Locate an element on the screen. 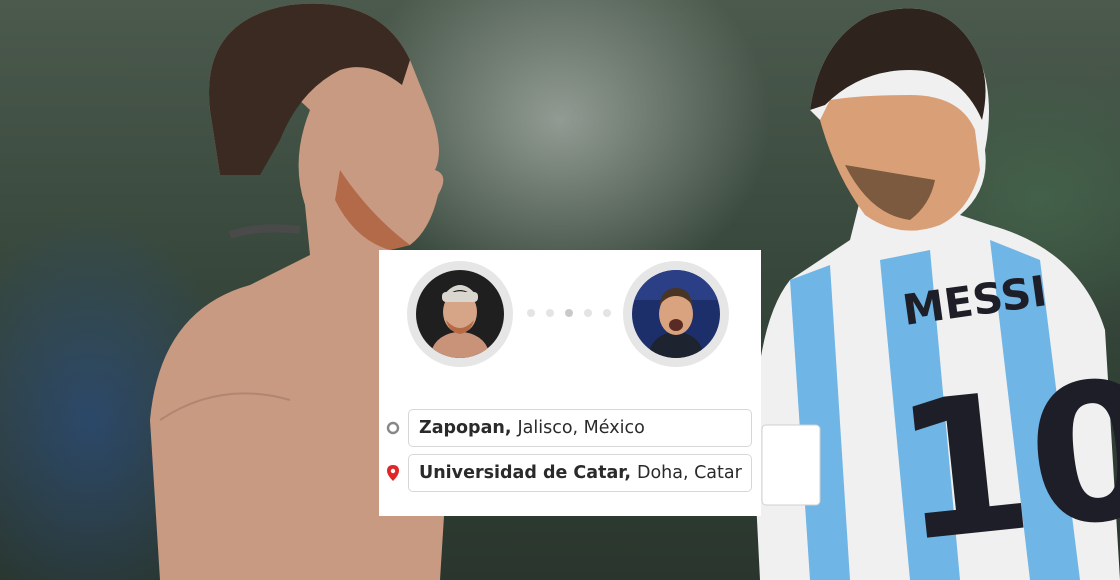 Image resolution: width=1120 pixels, height=580 pixels. destination-avatar is located at coordinates (676, 314).